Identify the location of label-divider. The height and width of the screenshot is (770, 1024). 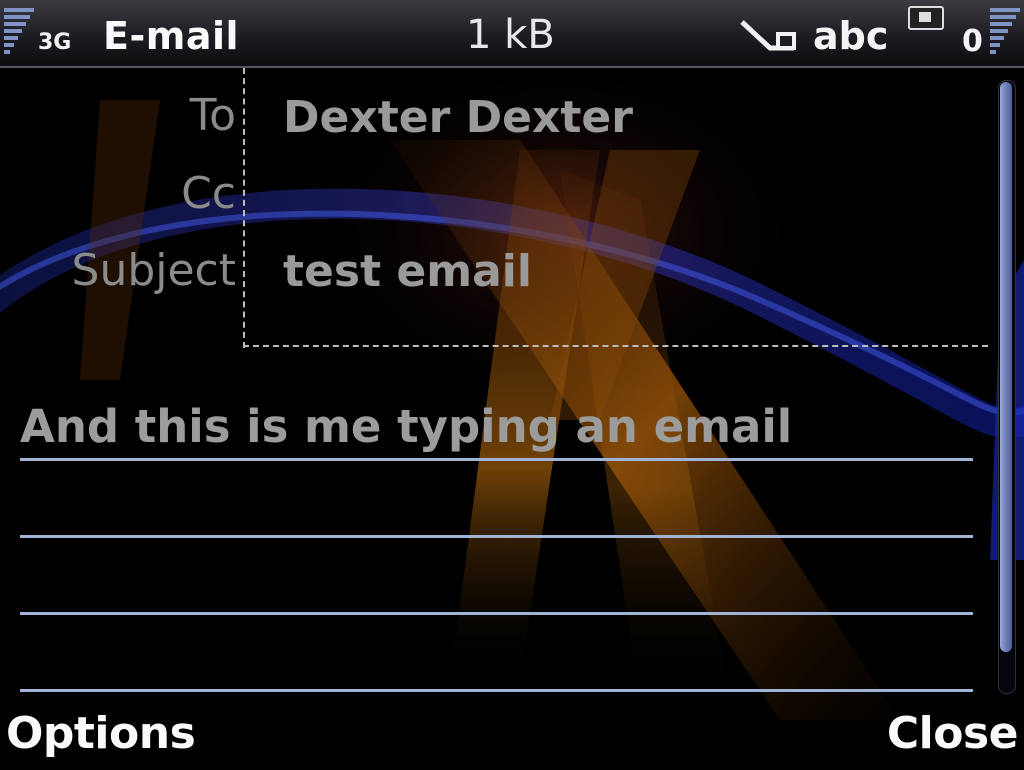
(244, 208).